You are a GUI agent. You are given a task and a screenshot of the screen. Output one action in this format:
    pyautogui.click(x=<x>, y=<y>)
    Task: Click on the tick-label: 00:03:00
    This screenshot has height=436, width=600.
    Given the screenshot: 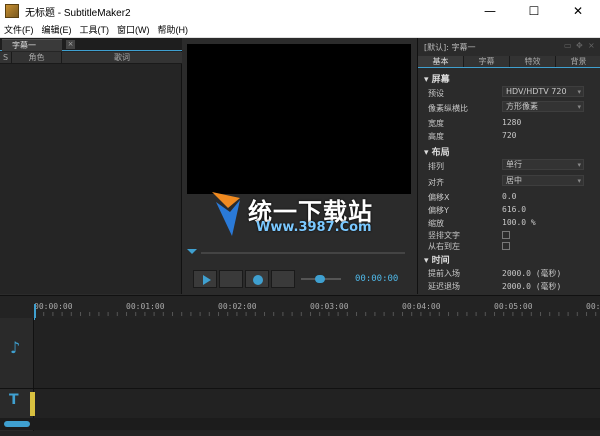 What is the action you would take?
    pyautogui.click(x=329, y=306)
    